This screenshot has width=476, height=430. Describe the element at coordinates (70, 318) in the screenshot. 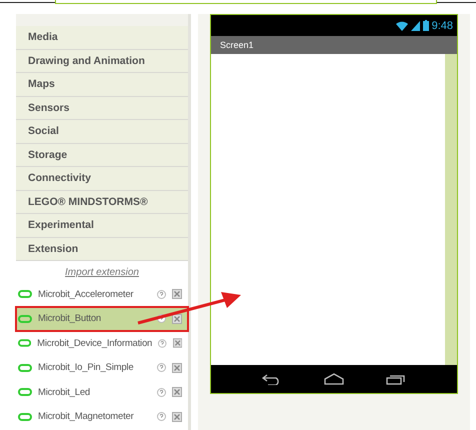

I see `extension-name: Microbit_Button` at that location.